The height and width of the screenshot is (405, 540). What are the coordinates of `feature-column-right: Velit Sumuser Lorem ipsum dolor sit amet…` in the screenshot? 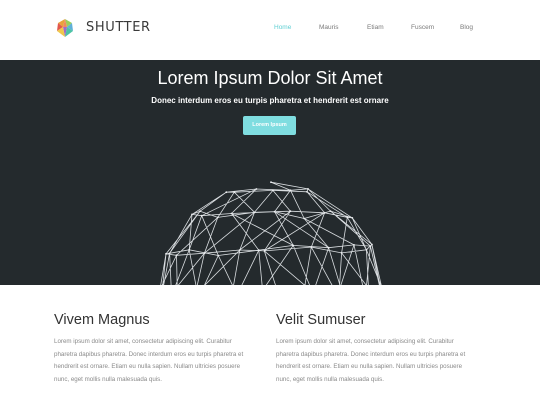 It's located at (381, 349).